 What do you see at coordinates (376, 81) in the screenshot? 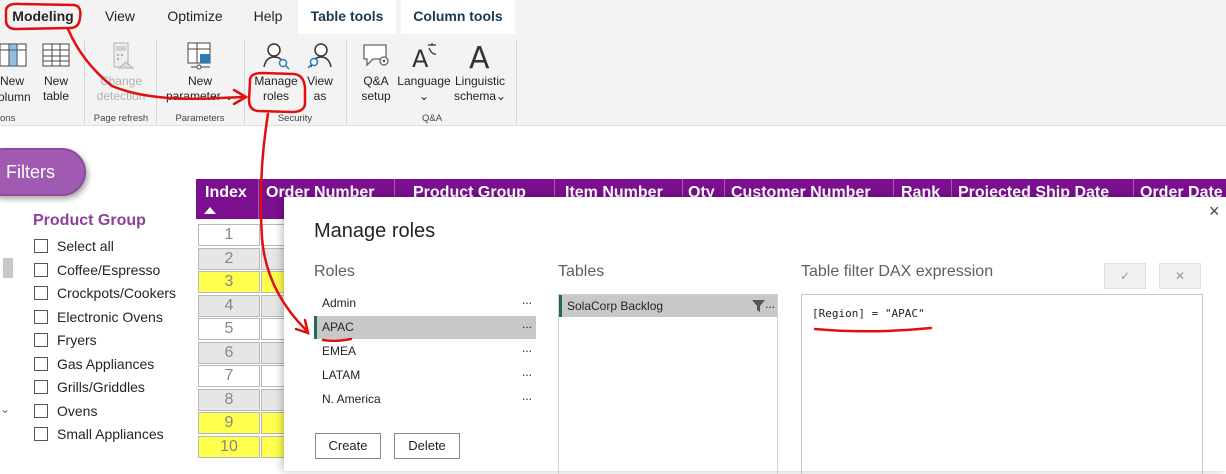
I see `qa-setup-label-1: Q&A` at bounding box center [376, 81].